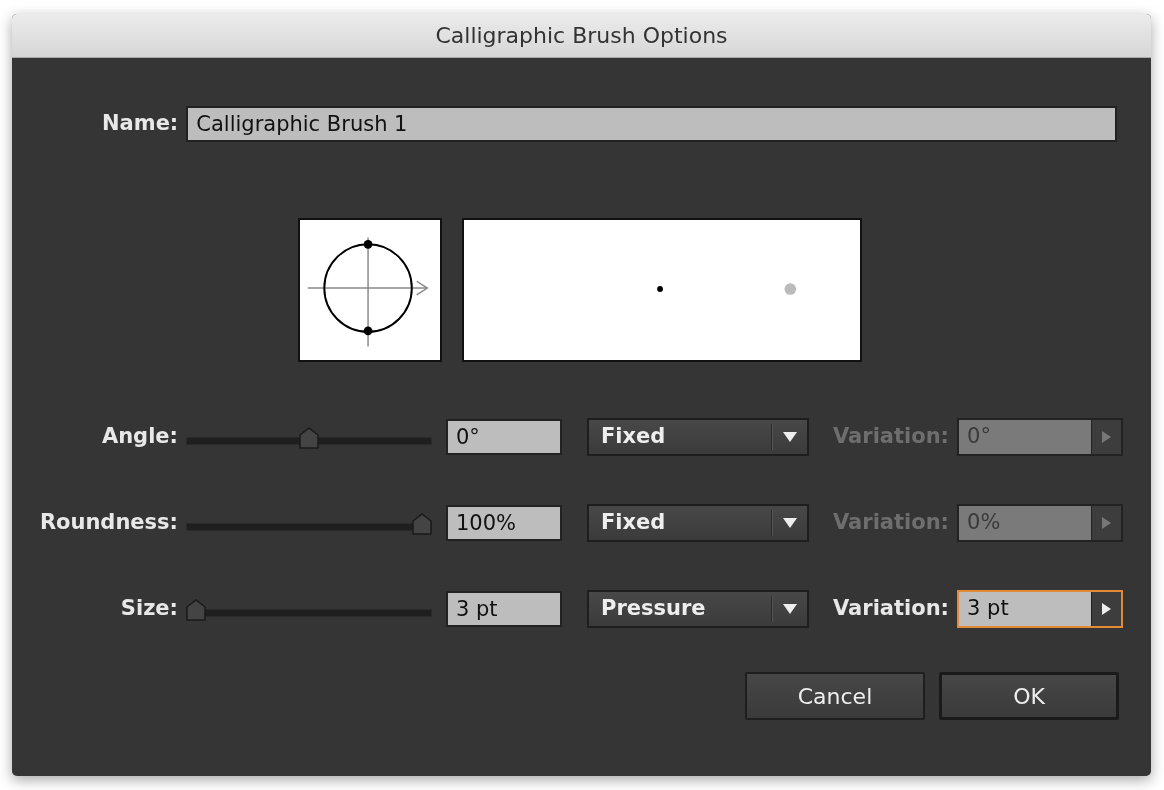 The width and height of the screenshot is (1164, 790). I want to click on increment-arrow-button, so click(1106, 609).